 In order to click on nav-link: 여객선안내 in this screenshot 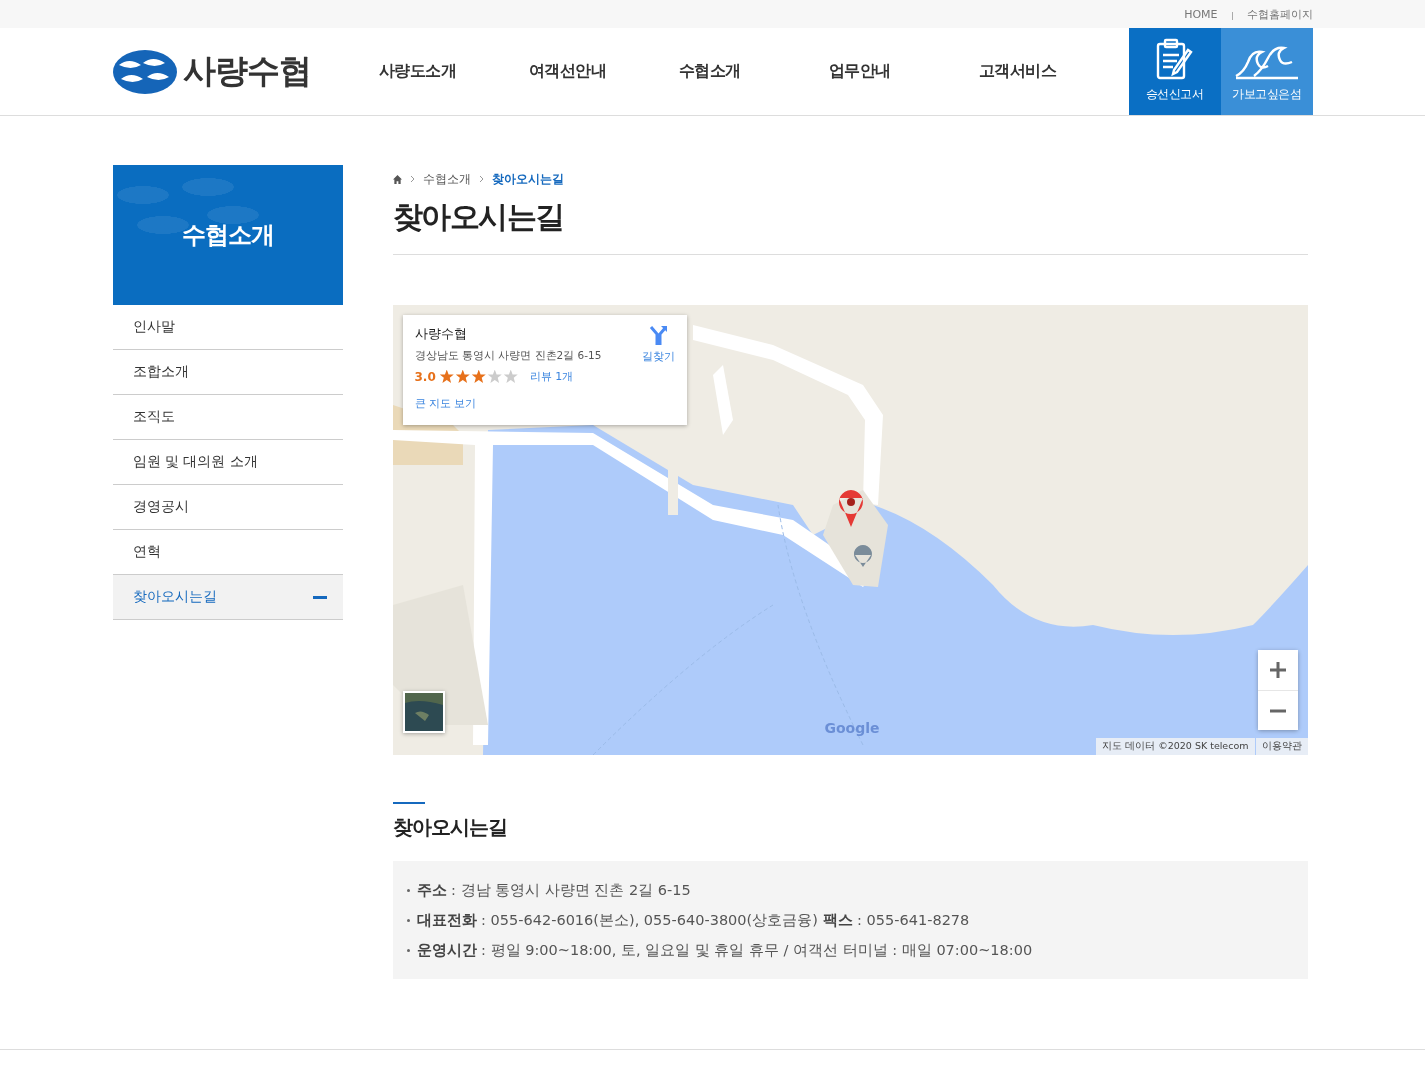, I will do `click(603, 71)`.